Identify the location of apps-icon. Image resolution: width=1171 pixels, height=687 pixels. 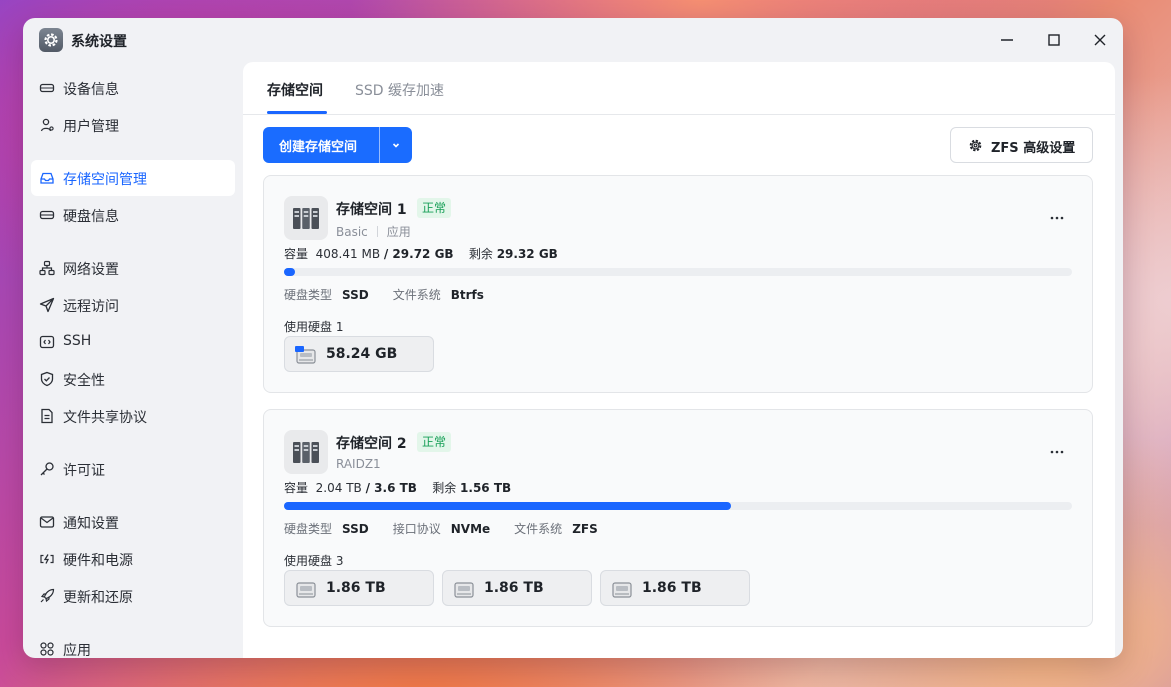
(47, 649).